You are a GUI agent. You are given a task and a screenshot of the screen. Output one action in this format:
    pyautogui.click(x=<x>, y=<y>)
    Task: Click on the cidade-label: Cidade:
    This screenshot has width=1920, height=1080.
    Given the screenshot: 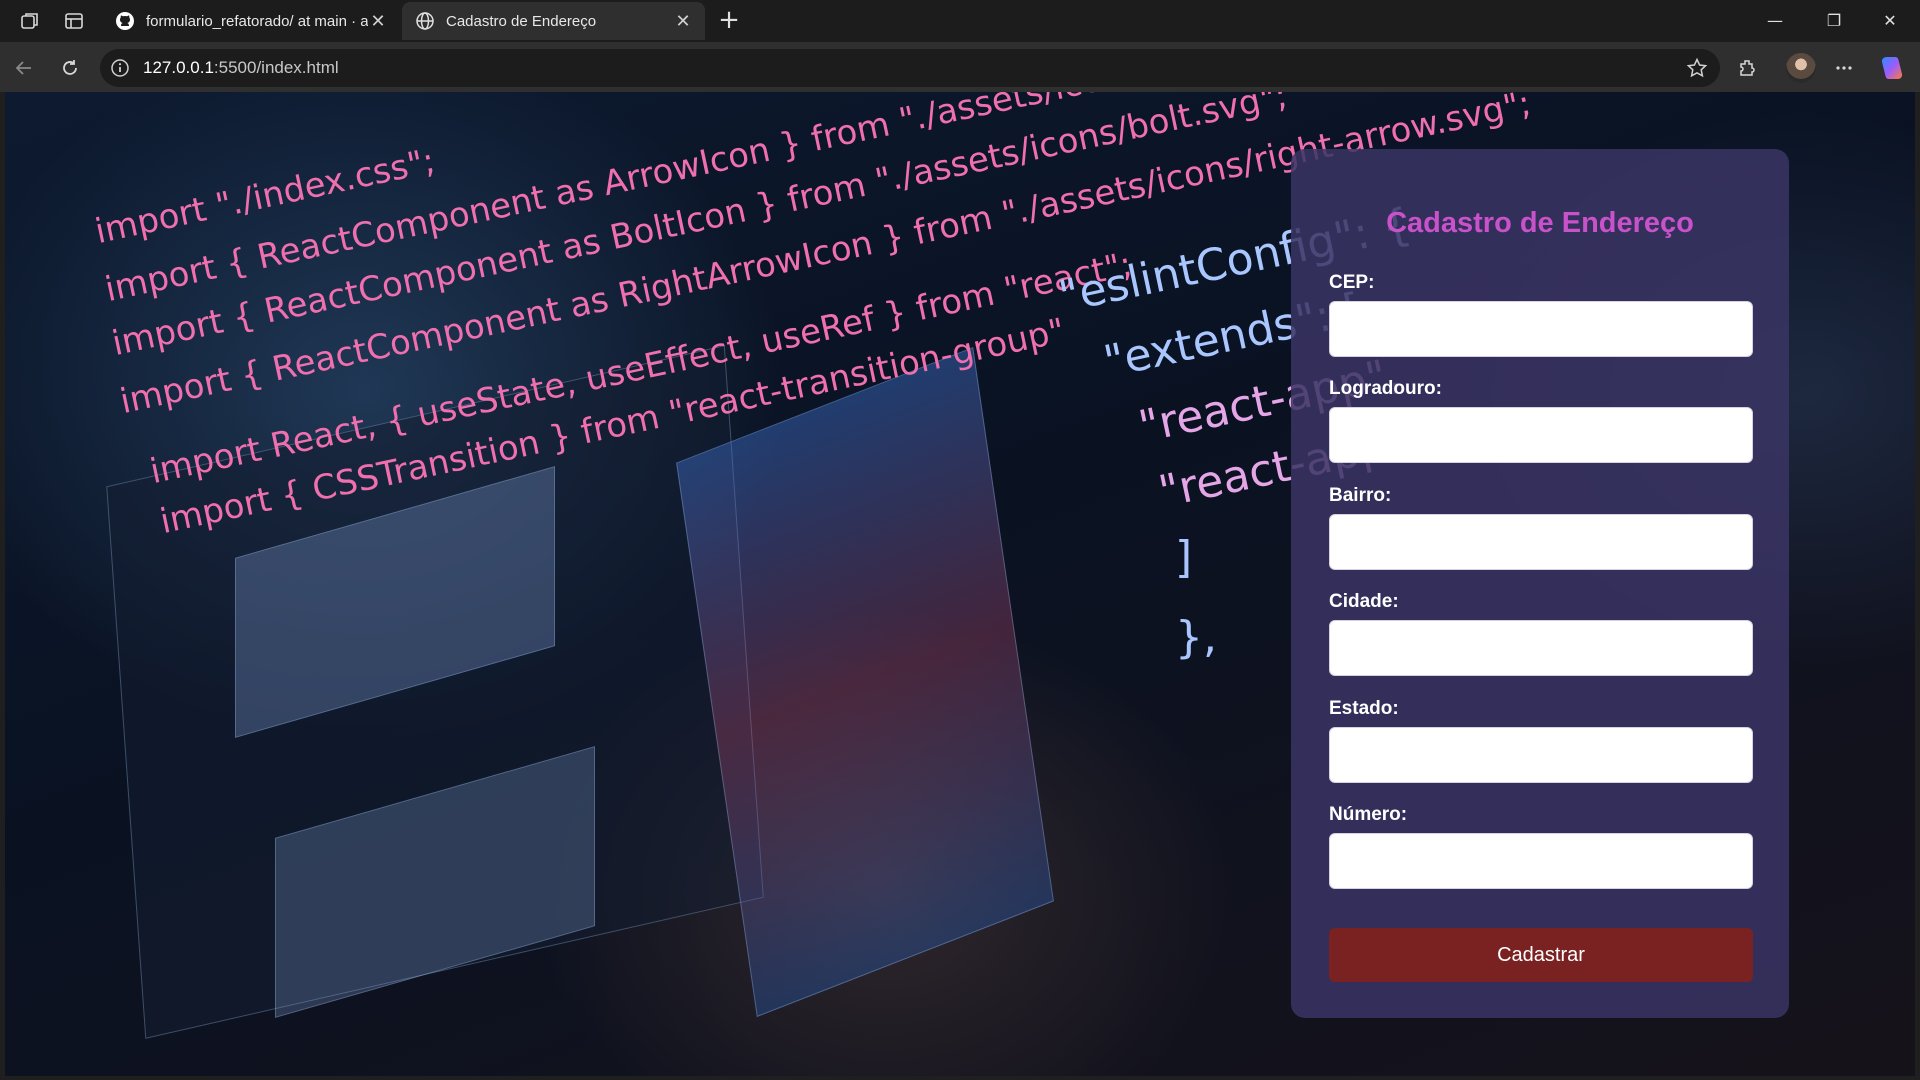 What is the action you would take?
    pyautogui.click(x=1364, y=601)
    